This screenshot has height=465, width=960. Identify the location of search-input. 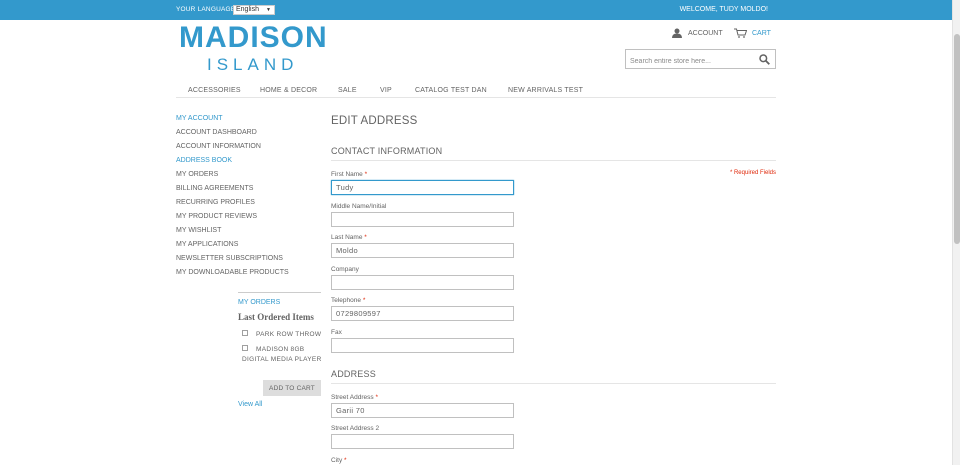
(691, 61).